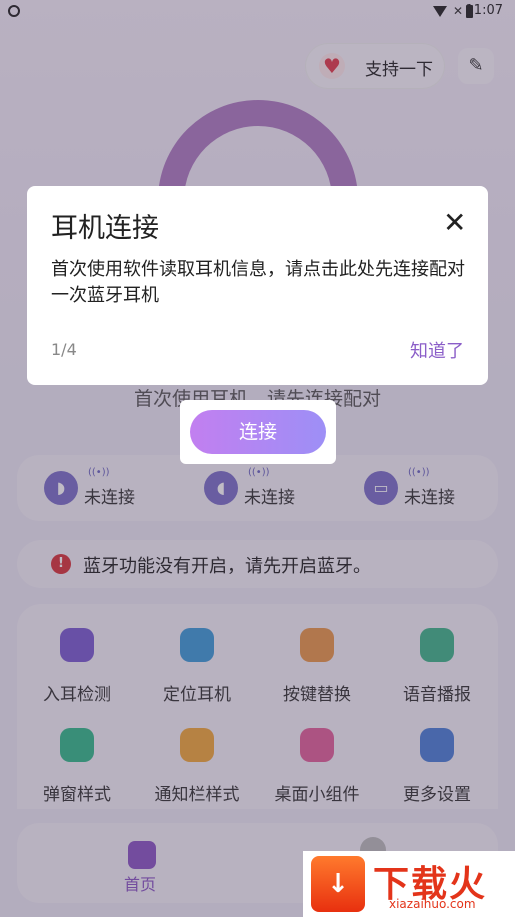 This screenshot has width=515, height=917. What do you see at coordinates (454, 222) in the screenshot?
I see `close-icon: ✕` at bounding box center [454, 222].